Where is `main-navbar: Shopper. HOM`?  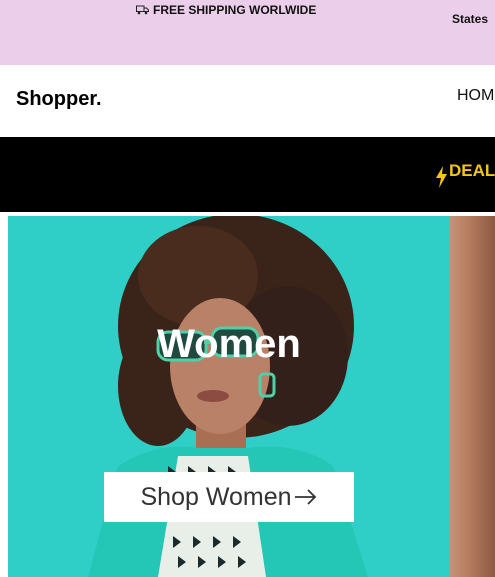 main-navbar: Shopper. HOM is located at coordinates (247, 101).